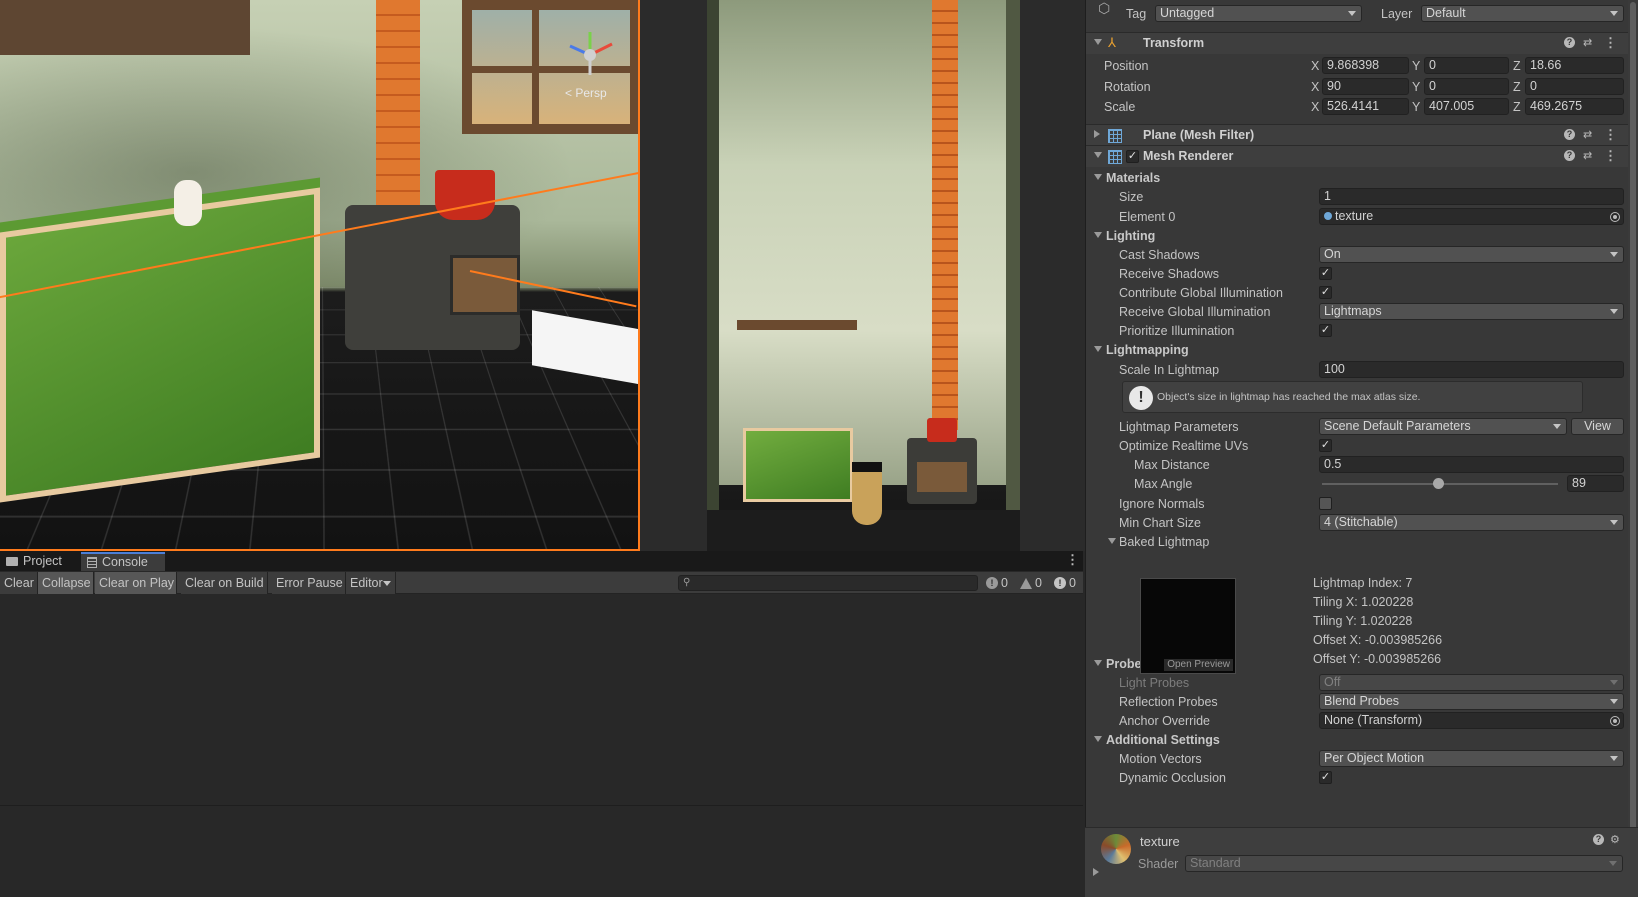 The height and width of the screenshot is (897, 1638). I want to click on position-x-field: 9.868398, so click(1365, 65).